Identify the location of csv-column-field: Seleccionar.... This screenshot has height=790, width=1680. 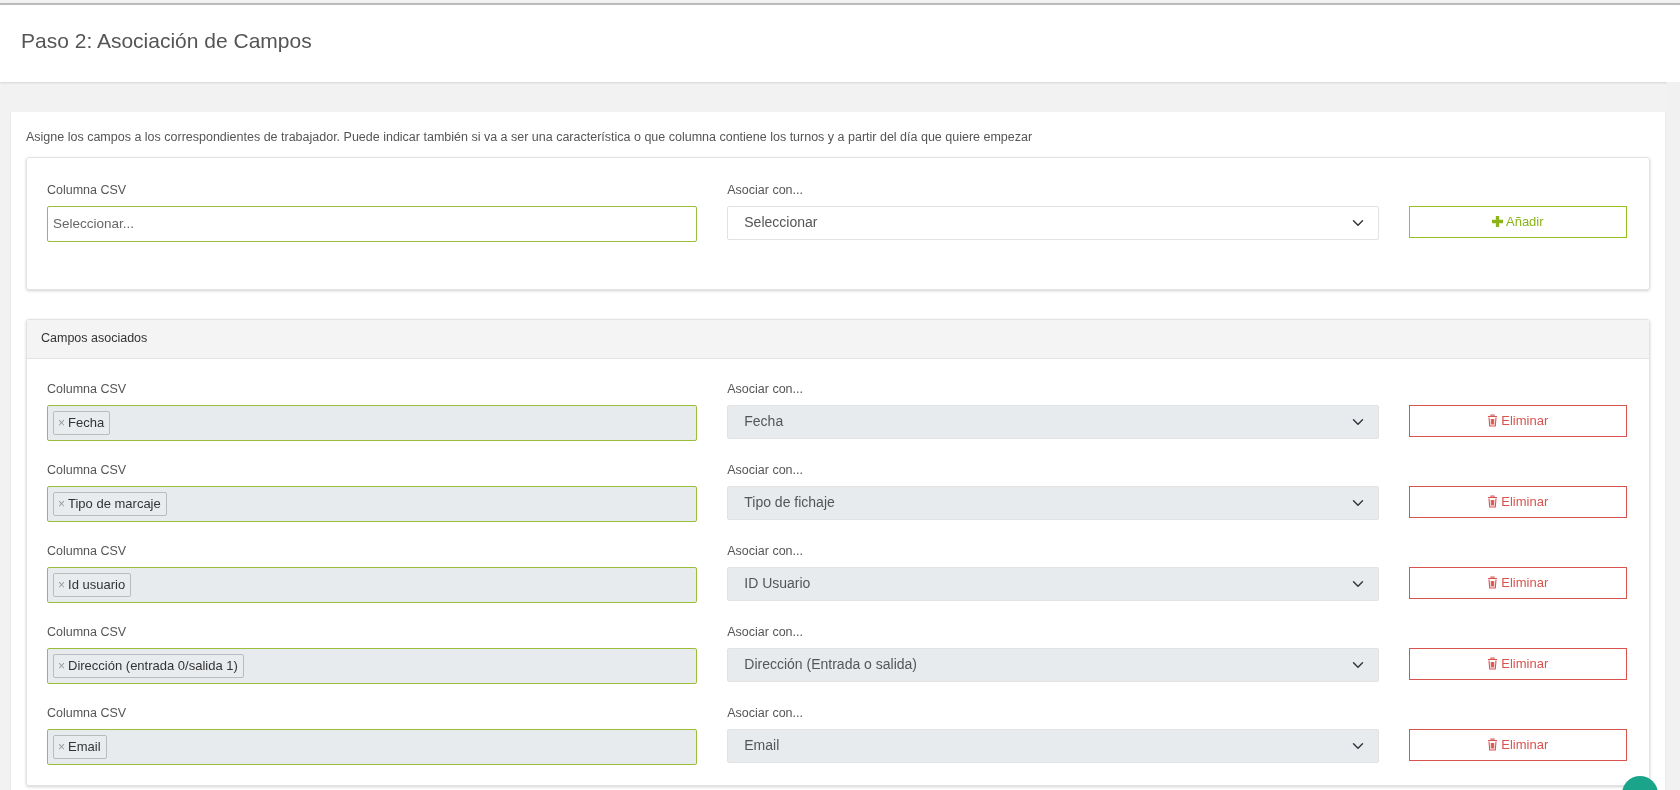
(372, 223).